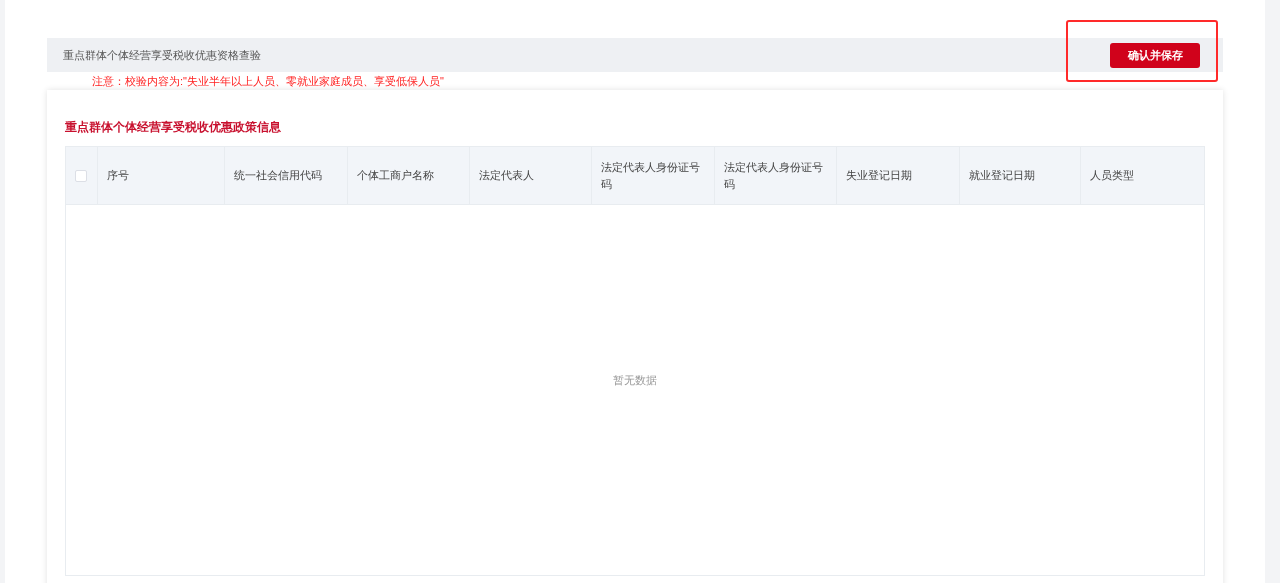  I want to click on confirm-save-button: 确认并保存, so click(1155, 55).